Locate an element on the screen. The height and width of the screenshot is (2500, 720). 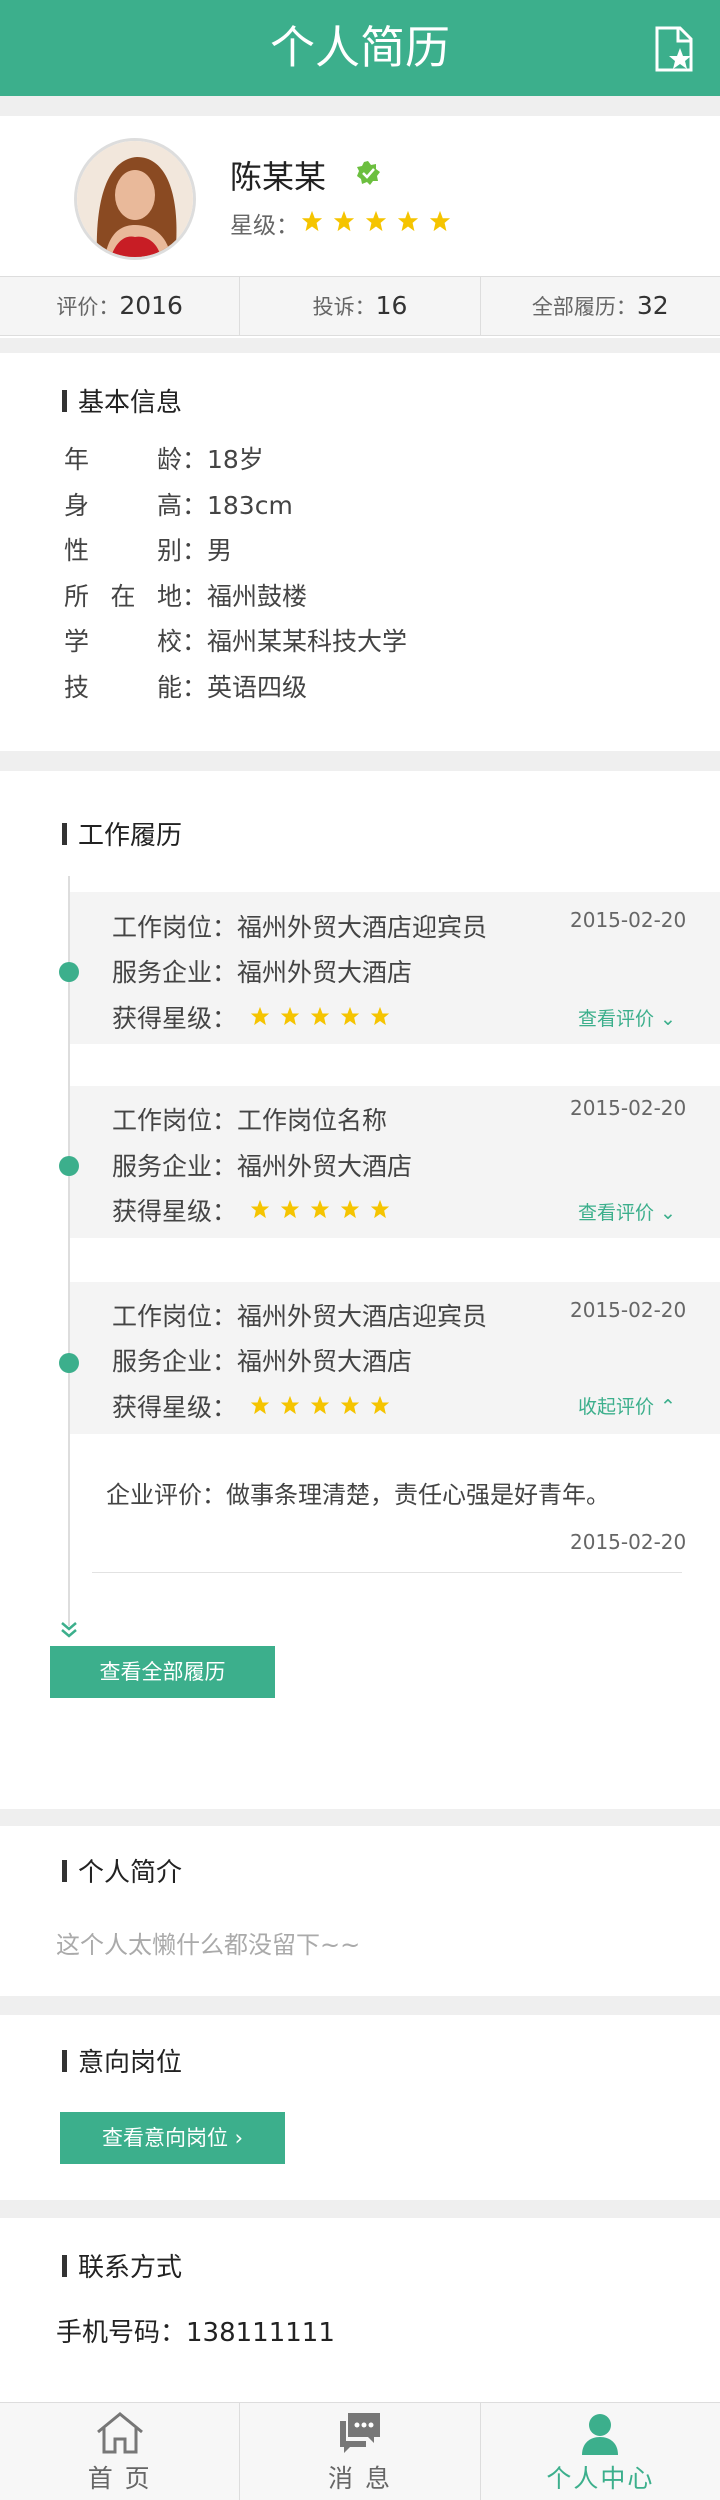
stats-bar: 评价：2016 投诉：16 全部履历：32 is located at coordinates (360, 306).